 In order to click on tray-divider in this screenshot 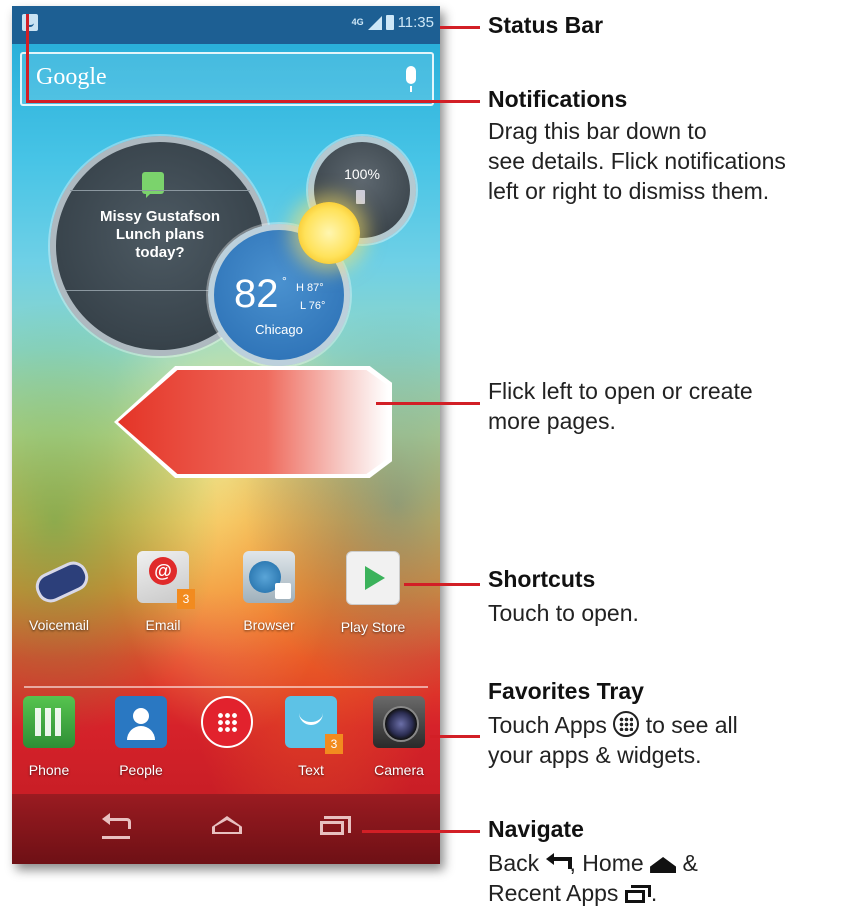, I will do `click(226, 687)`.